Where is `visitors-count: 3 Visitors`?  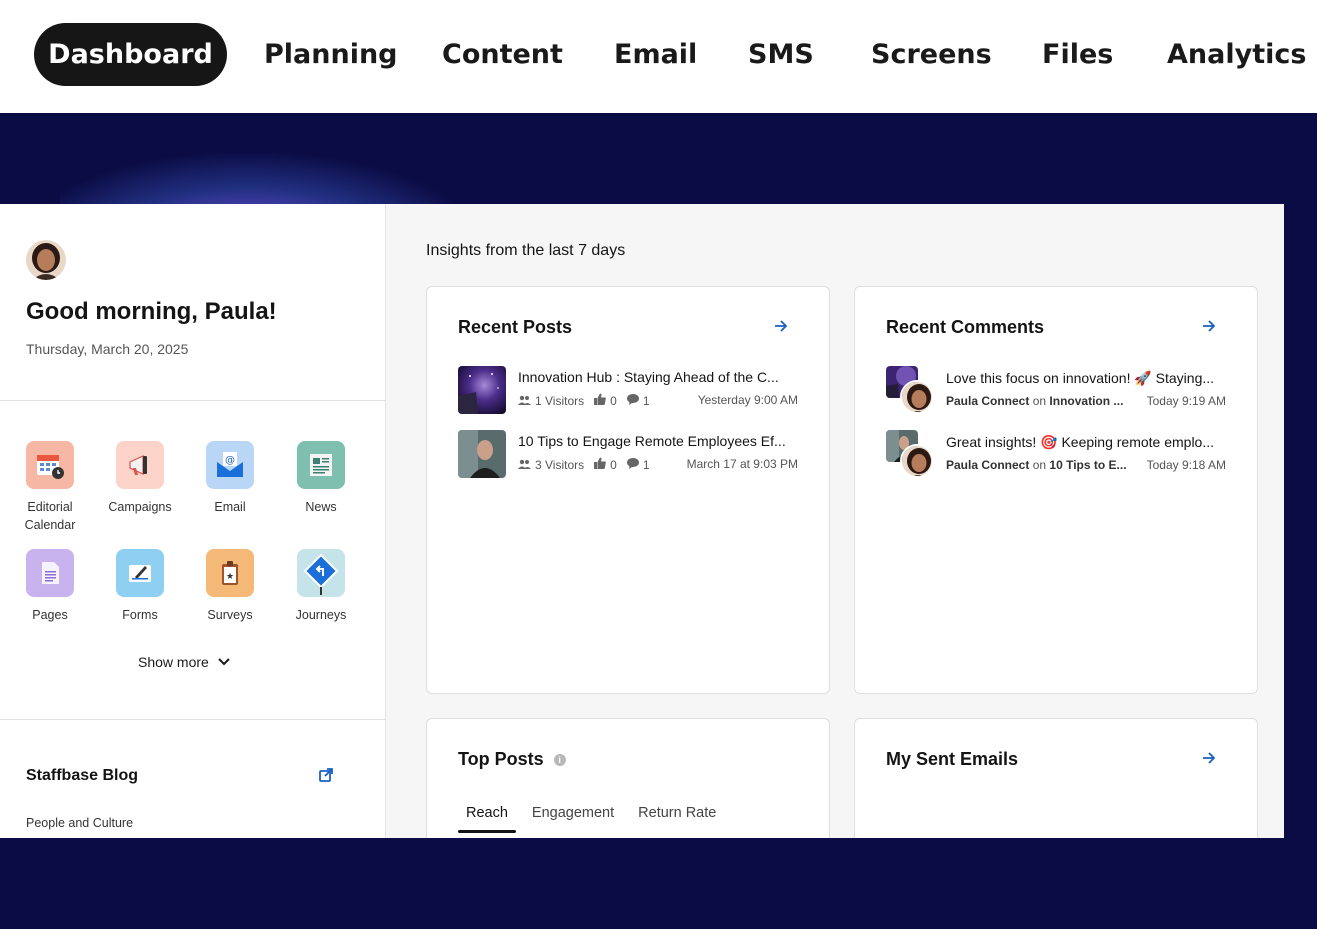 visitors-count: 3 Visitors is located at coordinates (560, 464).